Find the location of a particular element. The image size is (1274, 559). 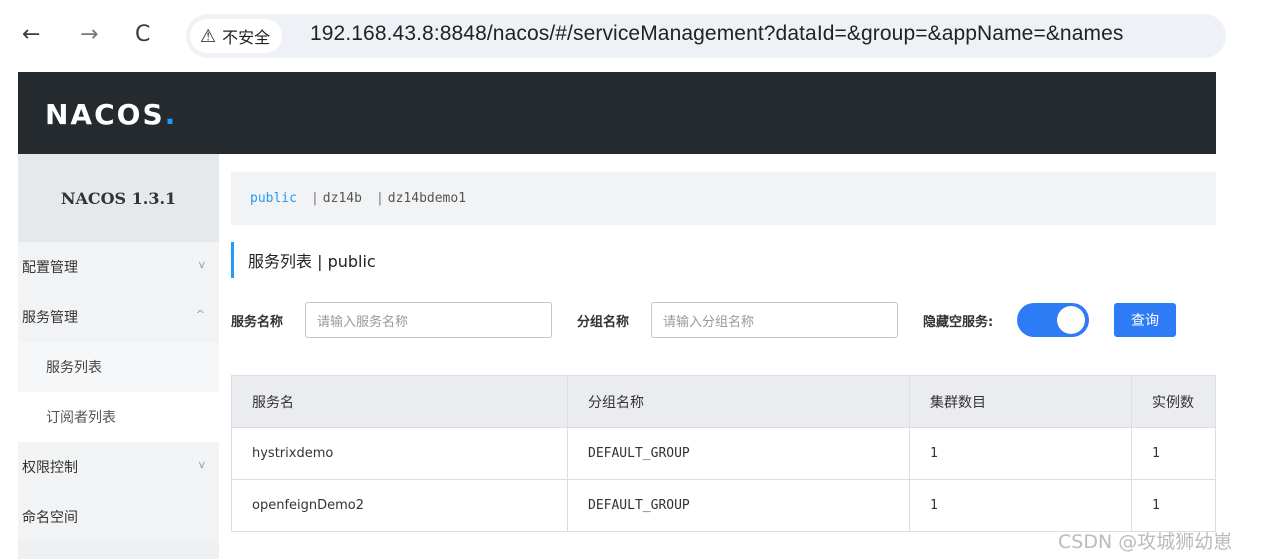

top-navbar: NACOS. is located at coordinates (617, 113).